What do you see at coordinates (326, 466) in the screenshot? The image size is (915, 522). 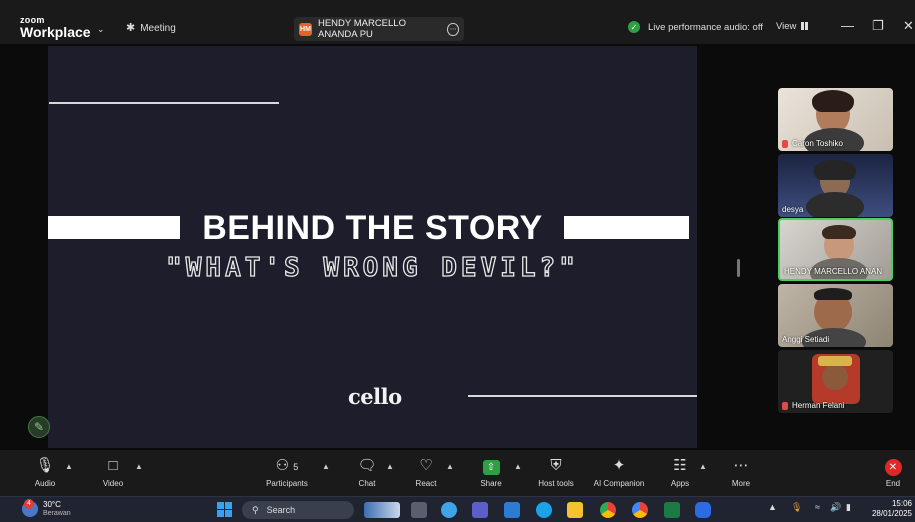 I see `participants-options-chevron-icon: ▲` at bounding box center [326, 466].